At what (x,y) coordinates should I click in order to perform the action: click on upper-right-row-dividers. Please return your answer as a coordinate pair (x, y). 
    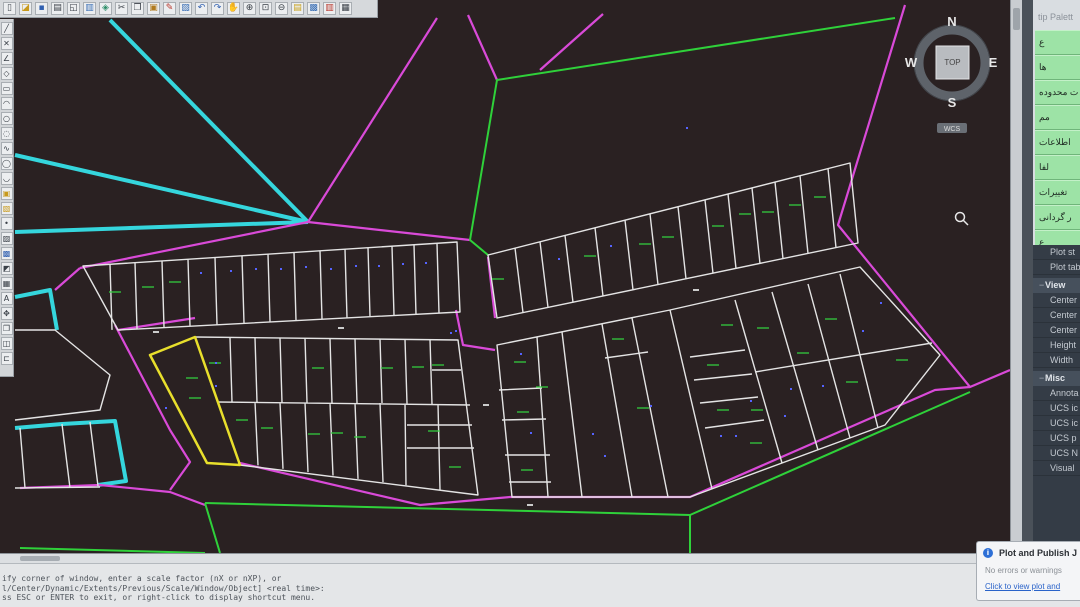
    Looking at the image, I should click on (675, 240).